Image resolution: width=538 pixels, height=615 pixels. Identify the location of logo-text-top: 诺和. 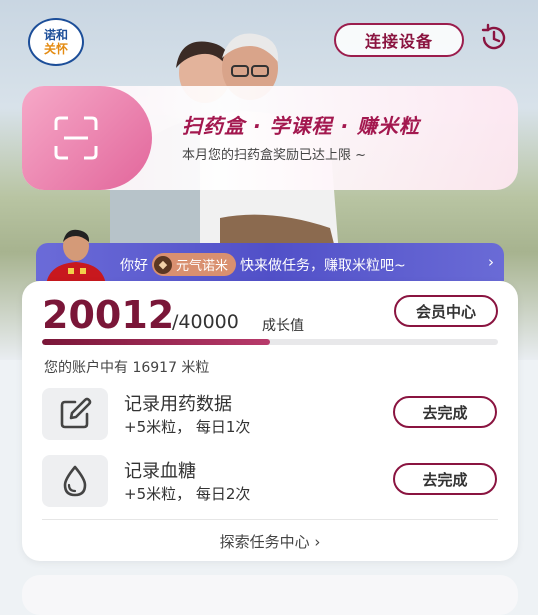
(55, 35).